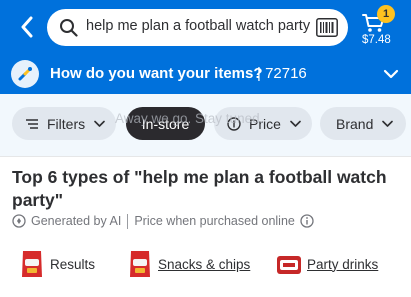 This screenshot has width=411, height=297. I want to click on brand-filter-button: Brand, so click(363, 123).